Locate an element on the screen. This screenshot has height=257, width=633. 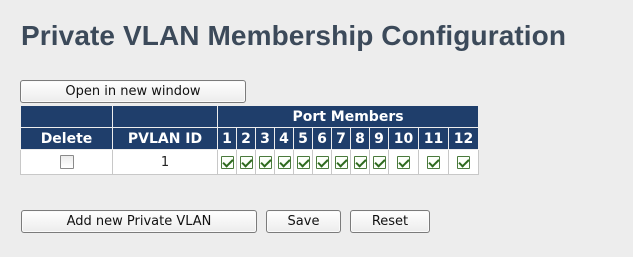
port-header-11: 11 is located at coordinates (433, 138).